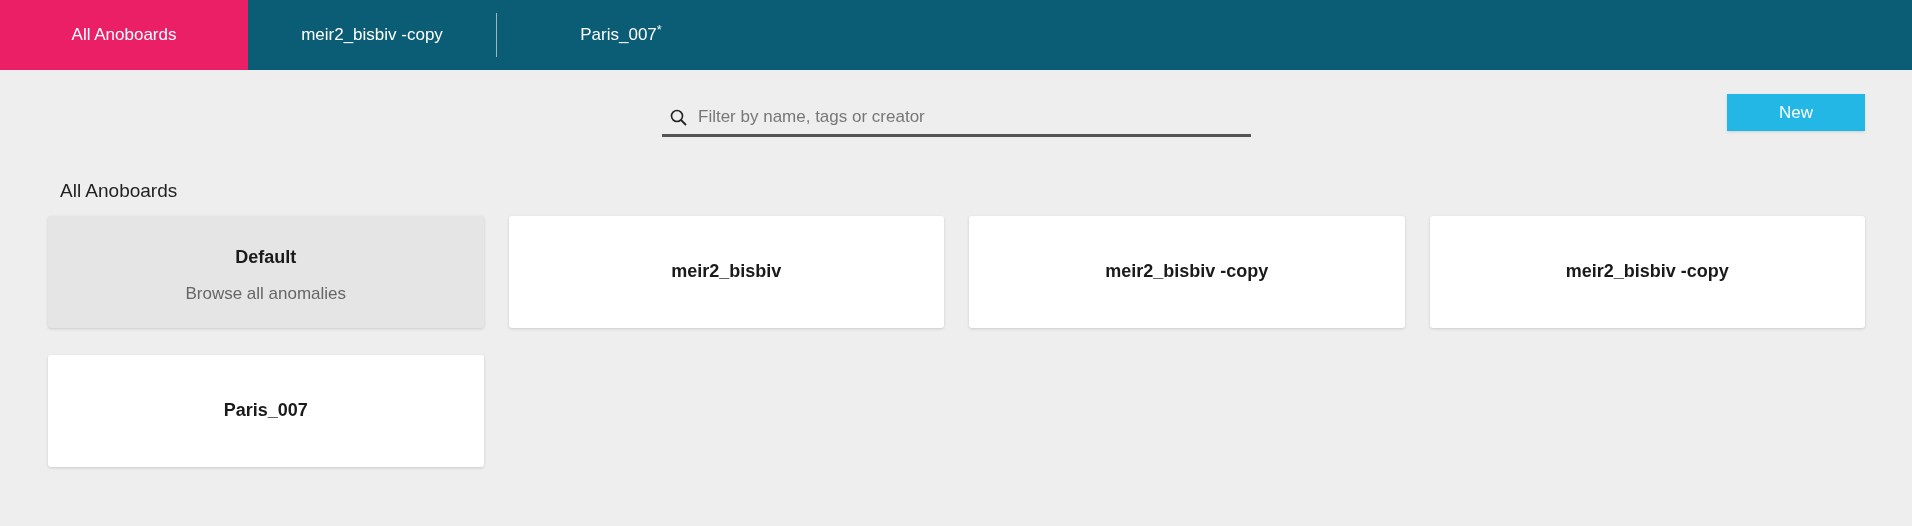 The width and height of the screenshot is (1912, 526). What do you see at coordinates (266, 271) in the screenshot?
I see `default-board-card: Default Browse all anomalies` at bounding box center [266, 271].